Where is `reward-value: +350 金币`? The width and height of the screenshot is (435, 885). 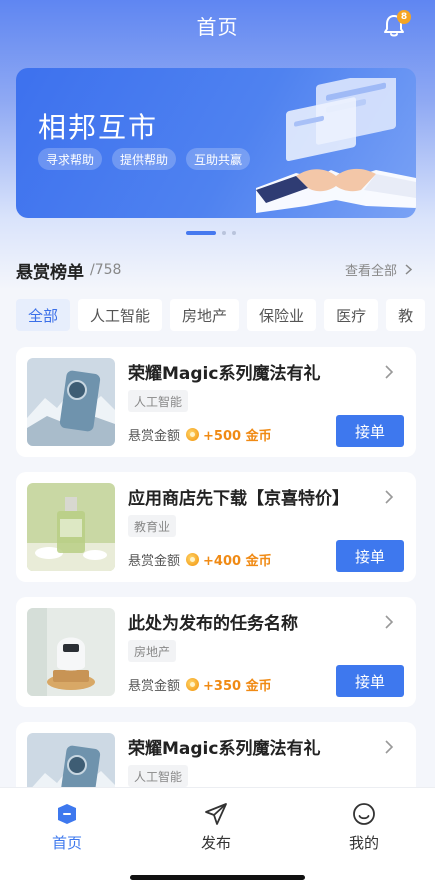 reward-value: +350 金币 is located at coordinates (237, 686).